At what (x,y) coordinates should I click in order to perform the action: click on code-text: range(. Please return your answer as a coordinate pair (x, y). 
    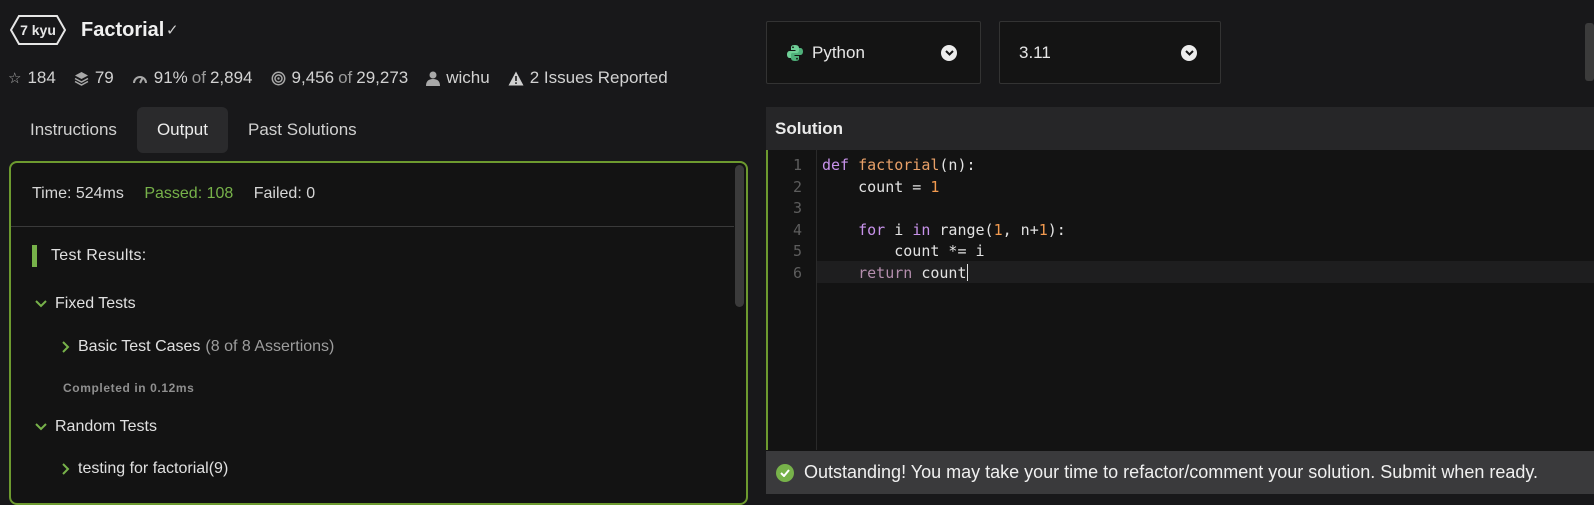
    Looking at the image, I should click on (962, 230).